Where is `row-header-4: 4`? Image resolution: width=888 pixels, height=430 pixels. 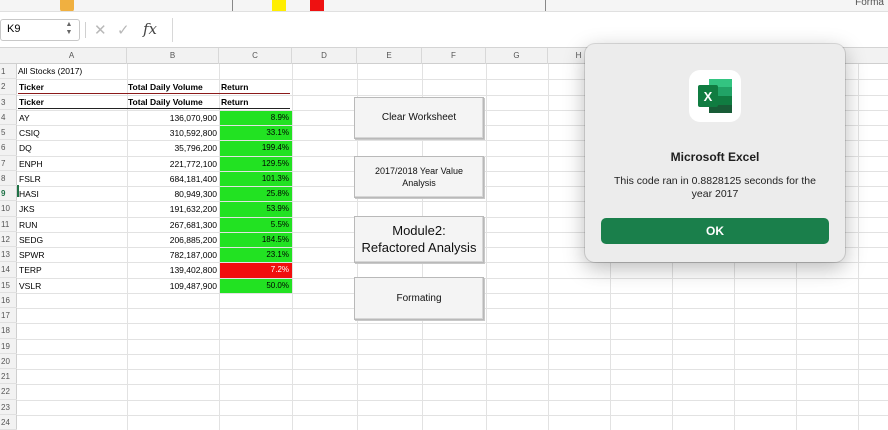 row-header-4: 4 is located at coordinates (8, 117).